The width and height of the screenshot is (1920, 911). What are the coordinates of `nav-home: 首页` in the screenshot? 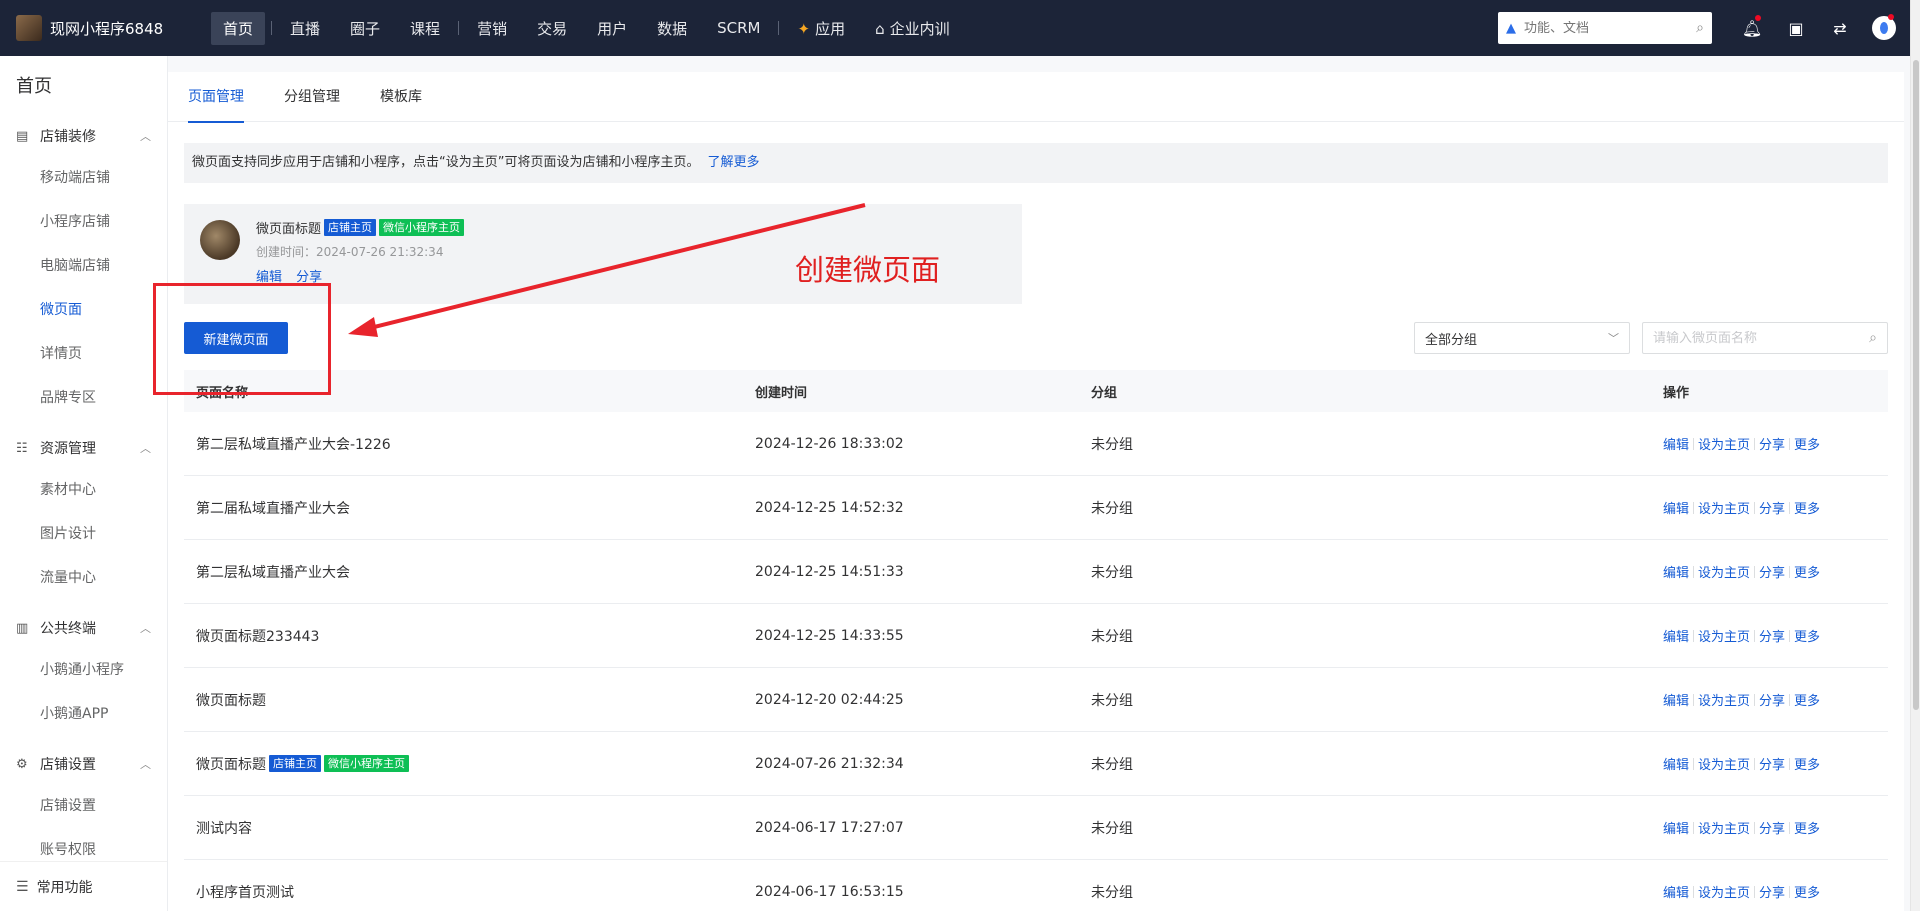 It's located at (238, 28).